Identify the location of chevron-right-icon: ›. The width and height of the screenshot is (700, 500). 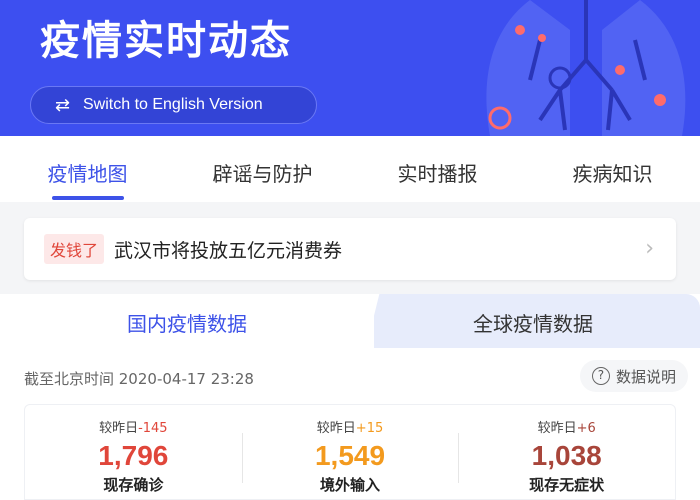
(649, 248).